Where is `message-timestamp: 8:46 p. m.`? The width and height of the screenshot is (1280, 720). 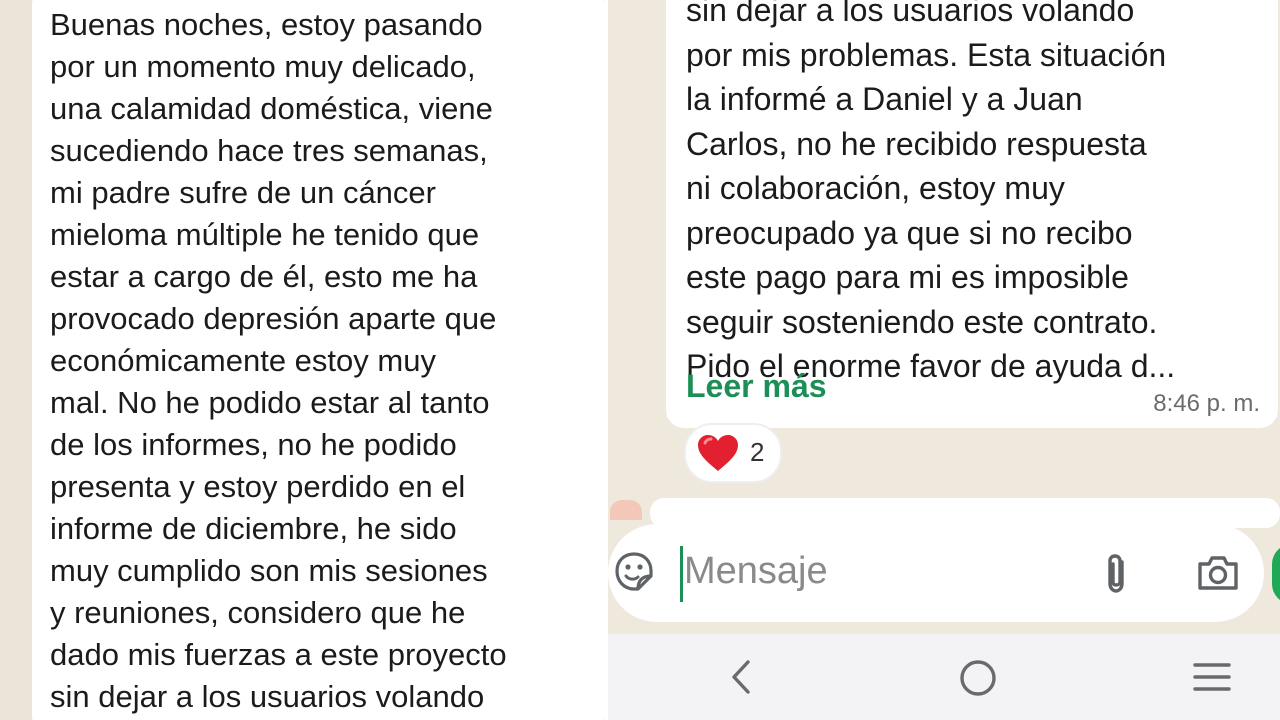
message-timestamp: 8:46 p. m. is located at coordinates (1206, 403).